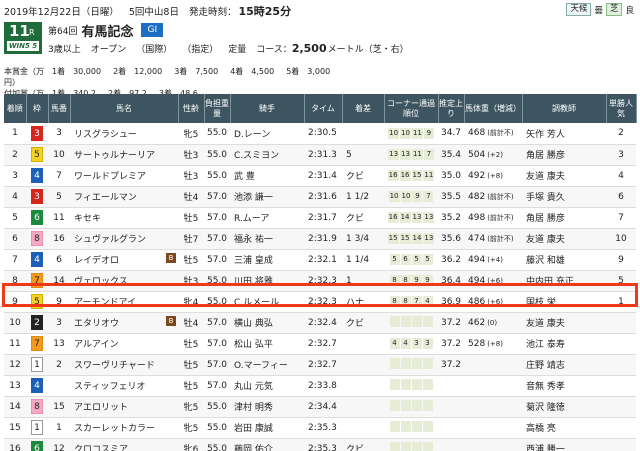  What do you see at coordinates (256, 156) in the screenshot?
I see `jockey-link: C.スミヨン` at bounding box center [256, 156].